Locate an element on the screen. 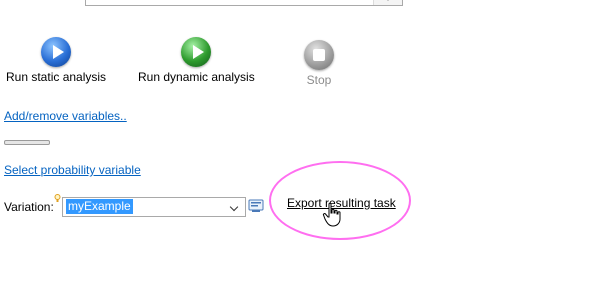 The height and width of the screenshot is (299, 607). chevron-down-icon is located at coordinates (235, 207).